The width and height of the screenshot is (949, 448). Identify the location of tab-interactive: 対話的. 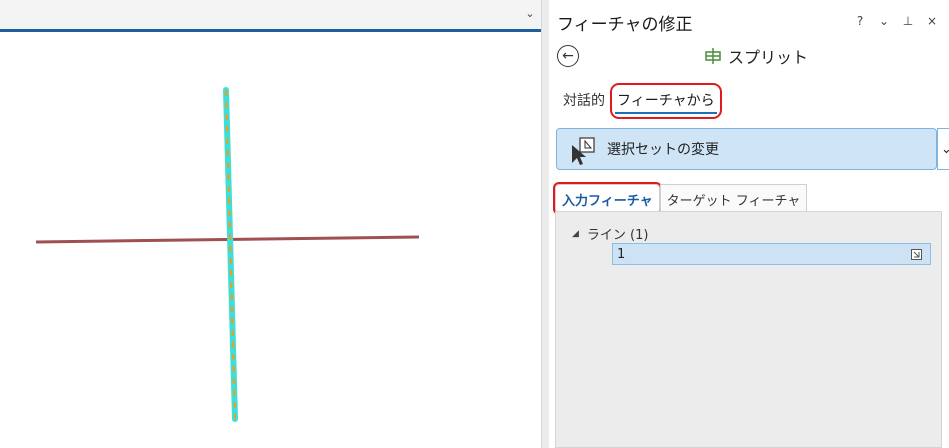
(584, 101).